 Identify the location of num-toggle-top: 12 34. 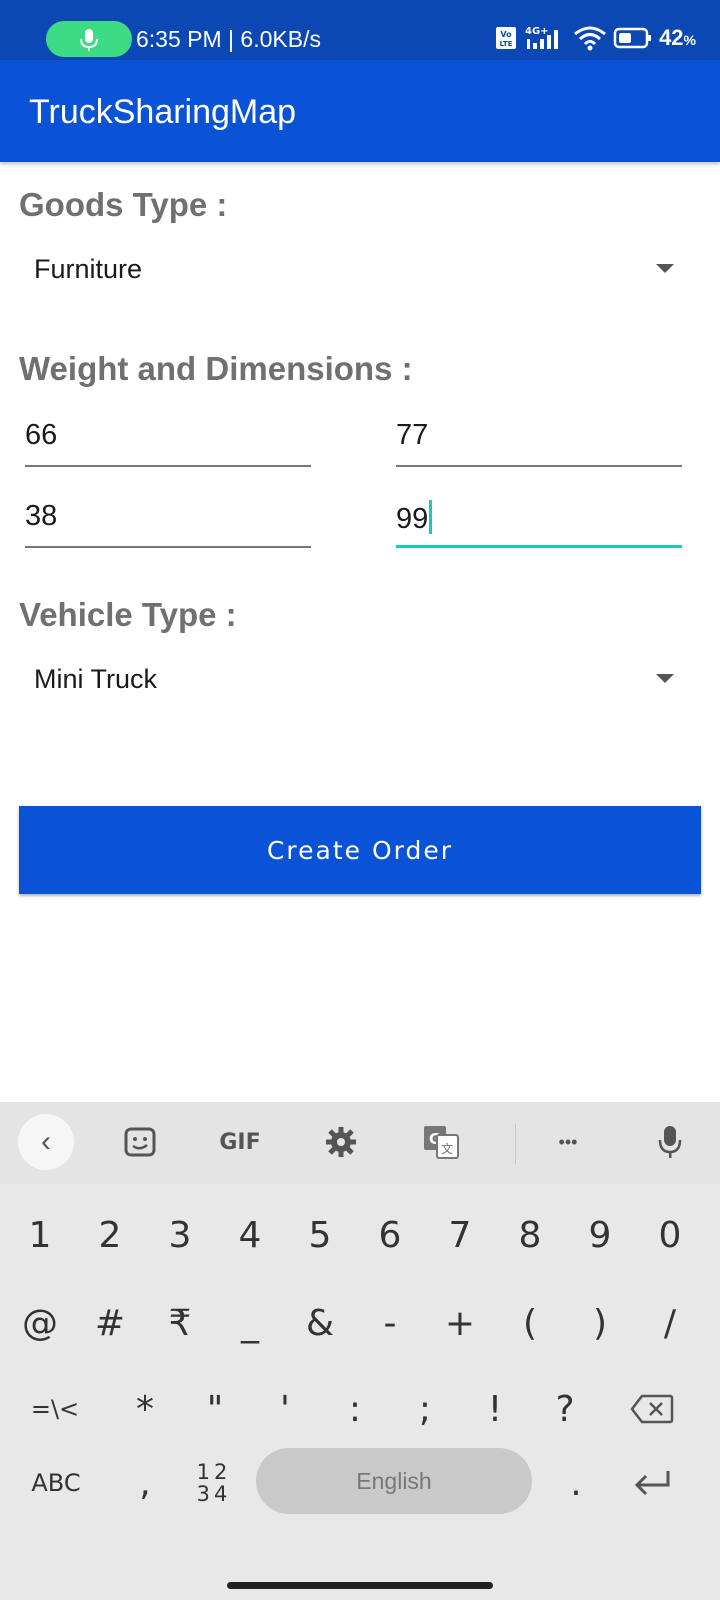
(214, 1483).